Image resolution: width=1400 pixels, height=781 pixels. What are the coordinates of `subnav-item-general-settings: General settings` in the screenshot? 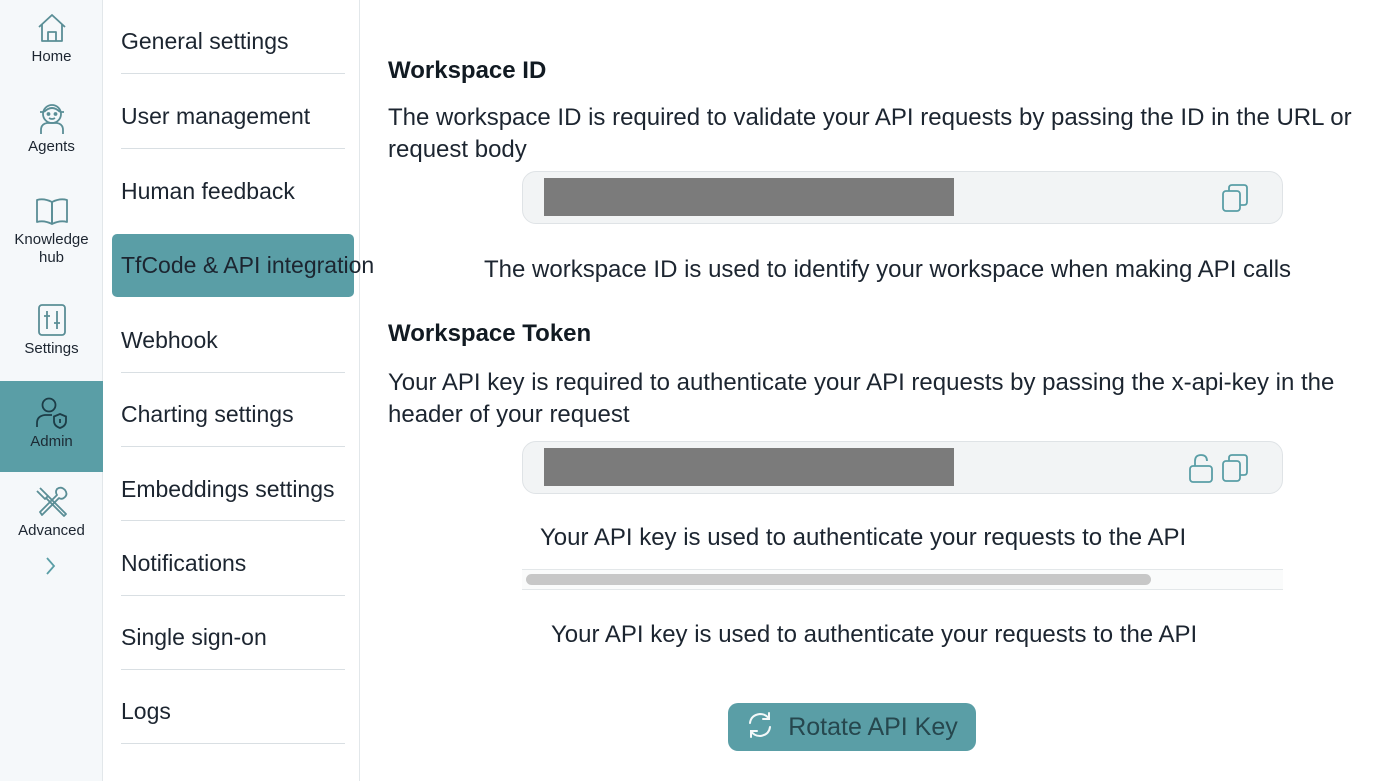 It's located at (233, 42).